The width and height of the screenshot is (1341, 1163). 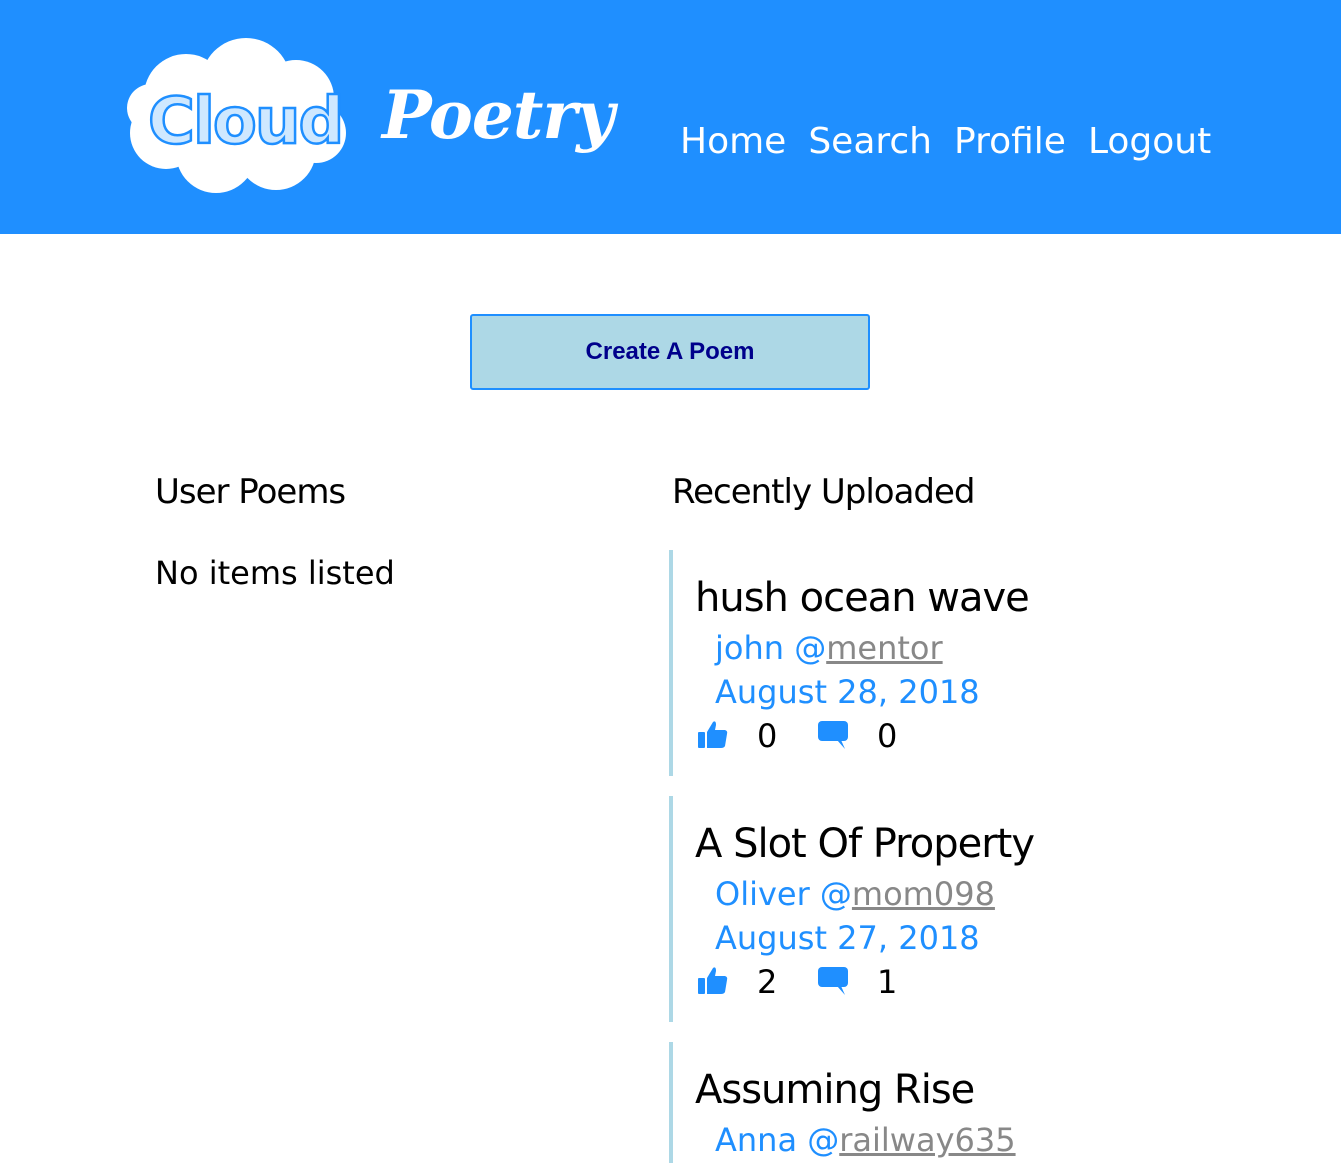 I want to click on poem-card: Assuming Rise Anna @railway635, so click(x=929, y=1102).